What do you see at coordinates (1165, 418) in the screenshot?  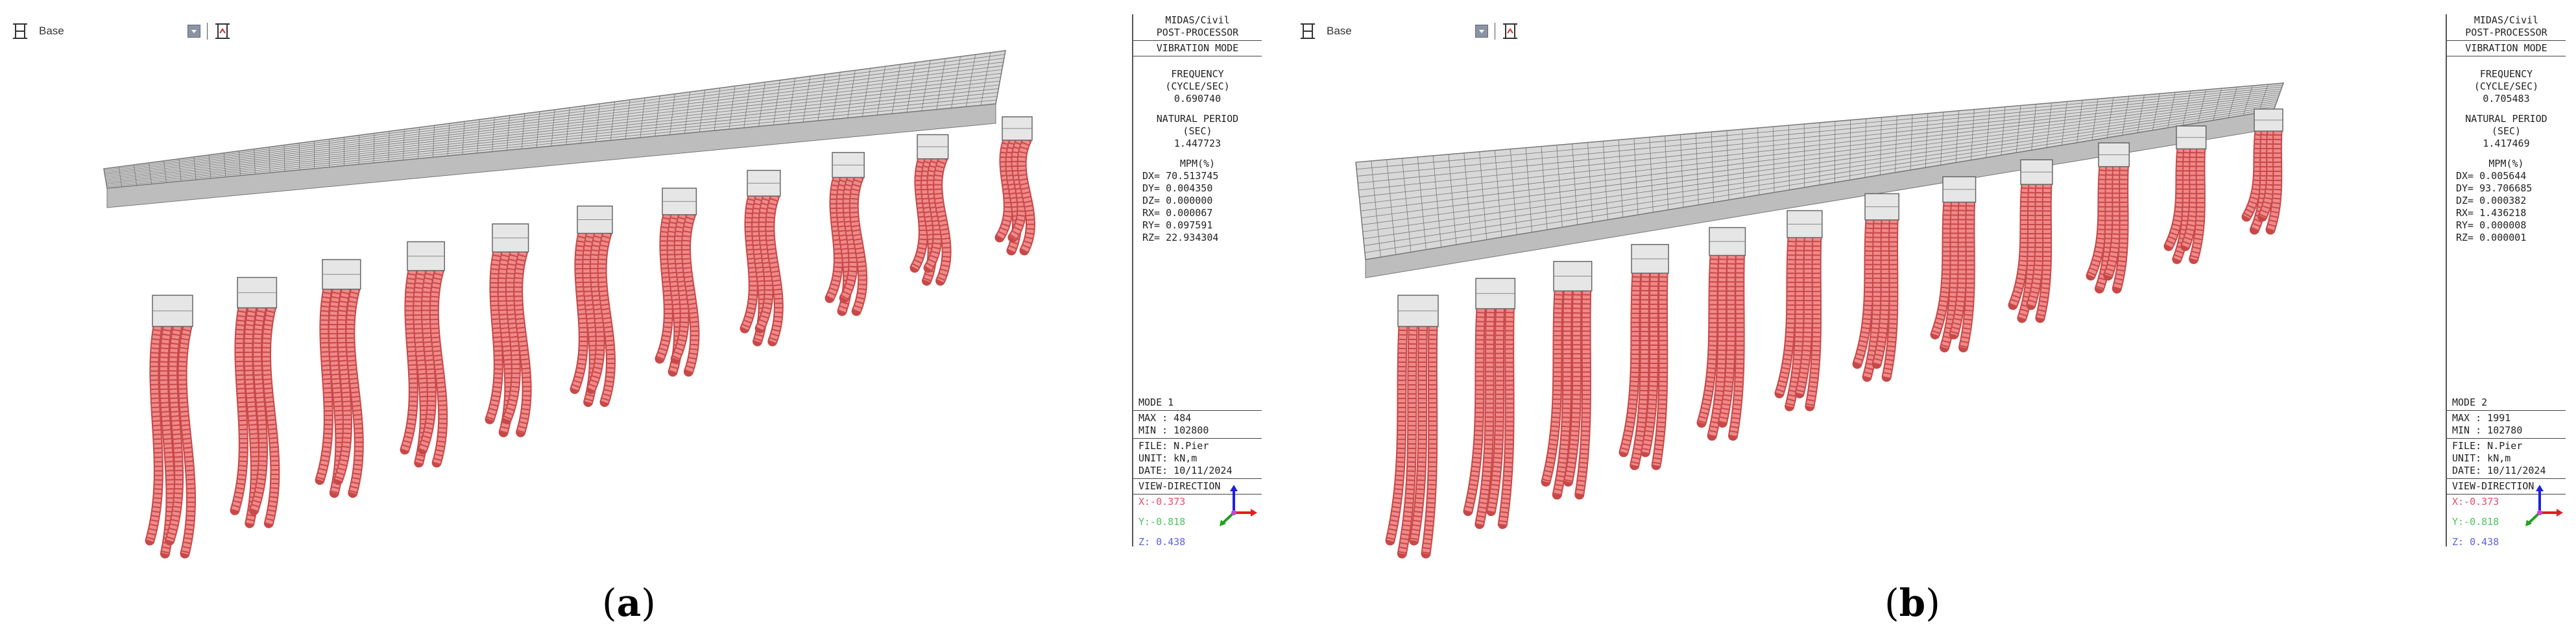 I see `max-value: MAX : 484` at bounding box center [1165, 418].